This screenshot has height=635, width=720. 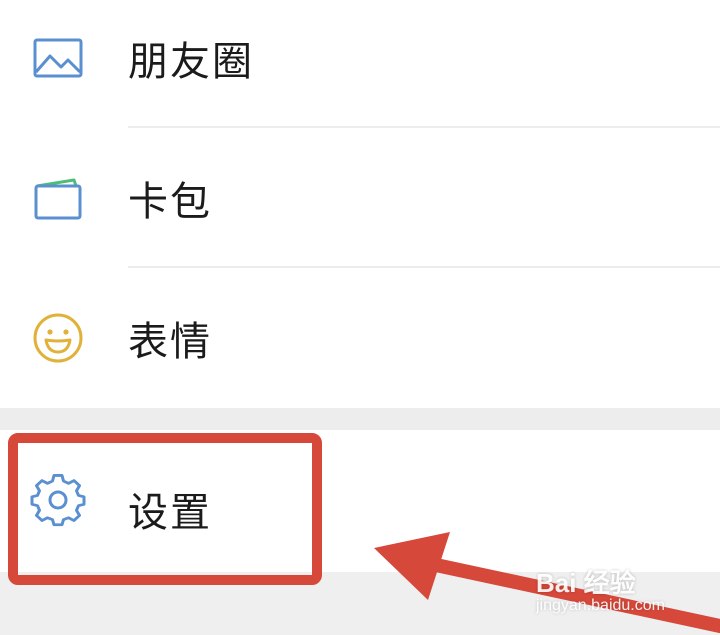 I want to click on menu-item-label: 表情, so click(x=170, y=342).